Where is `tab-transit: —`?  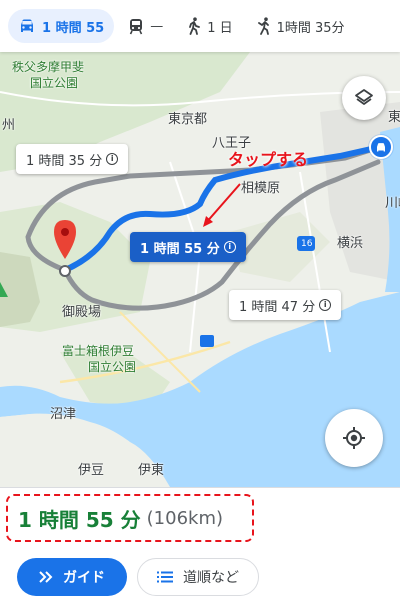
tab-transit: — is located at coordinates (145, 26).